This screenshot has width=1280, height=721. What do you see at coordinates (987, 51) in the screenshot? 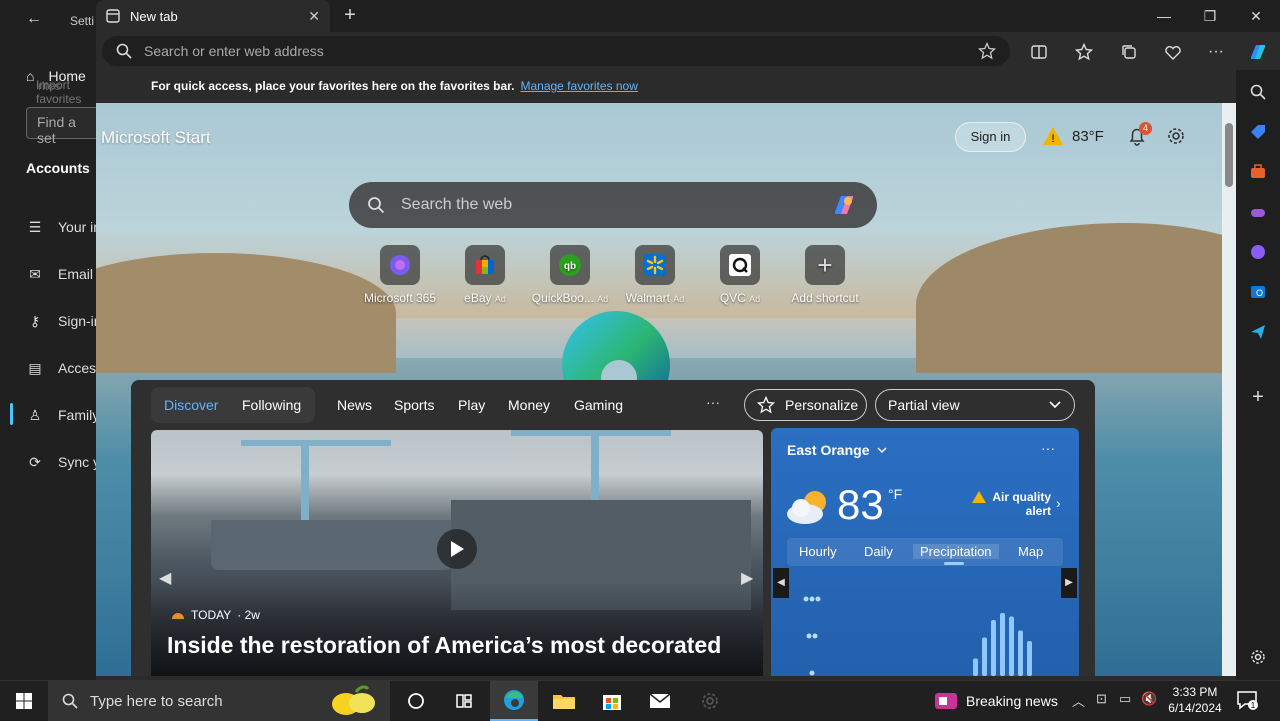
I see `favorite-star-icon` at bounding box center [987, 51].